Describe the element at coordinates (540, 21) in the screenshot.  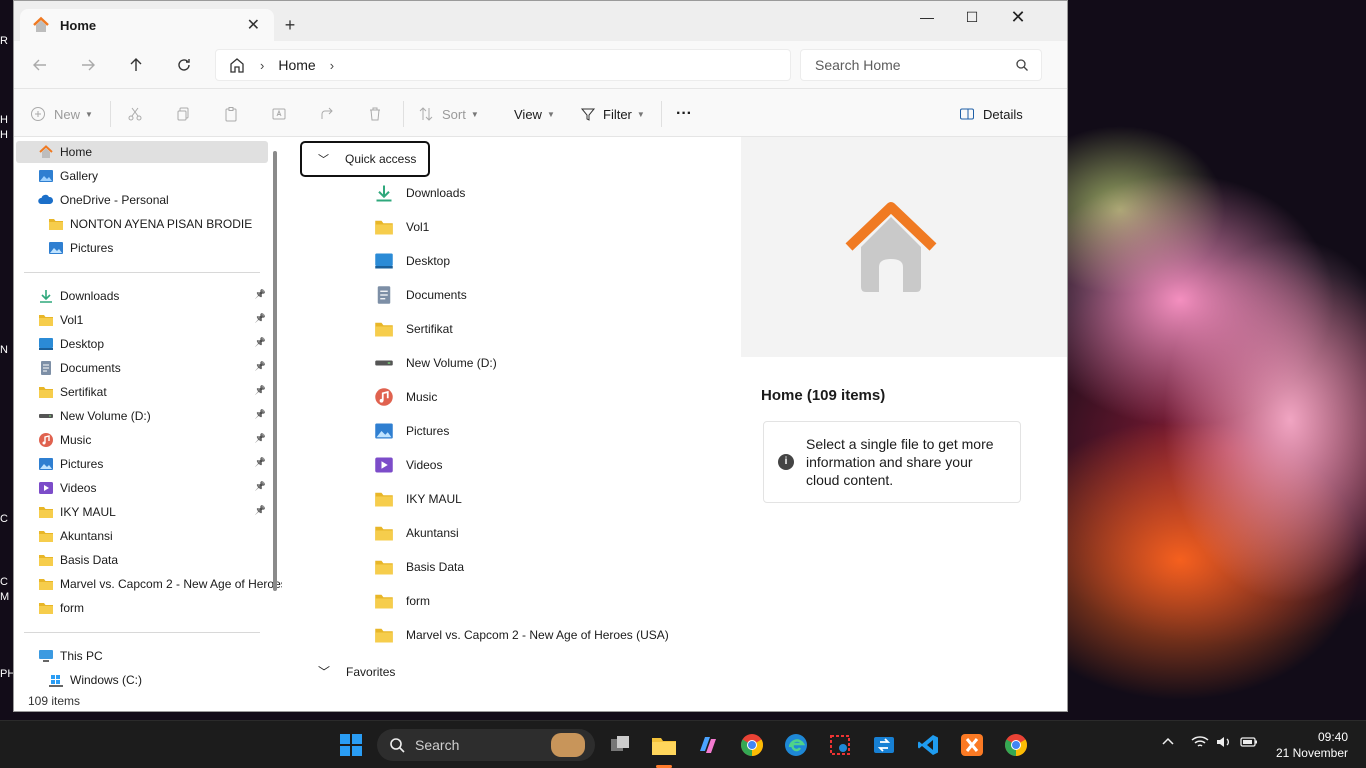
I see `title-bar: Home ✕ + — ☐ ✕` at that location.